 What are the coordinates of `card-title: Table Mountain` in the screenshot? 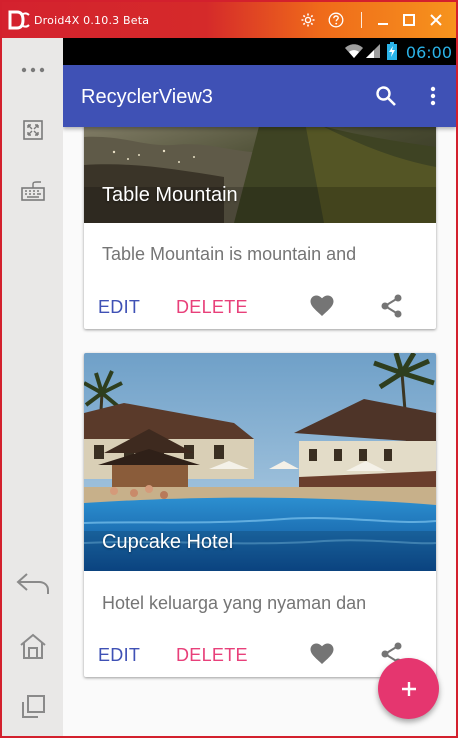 It's located at (170, 195).